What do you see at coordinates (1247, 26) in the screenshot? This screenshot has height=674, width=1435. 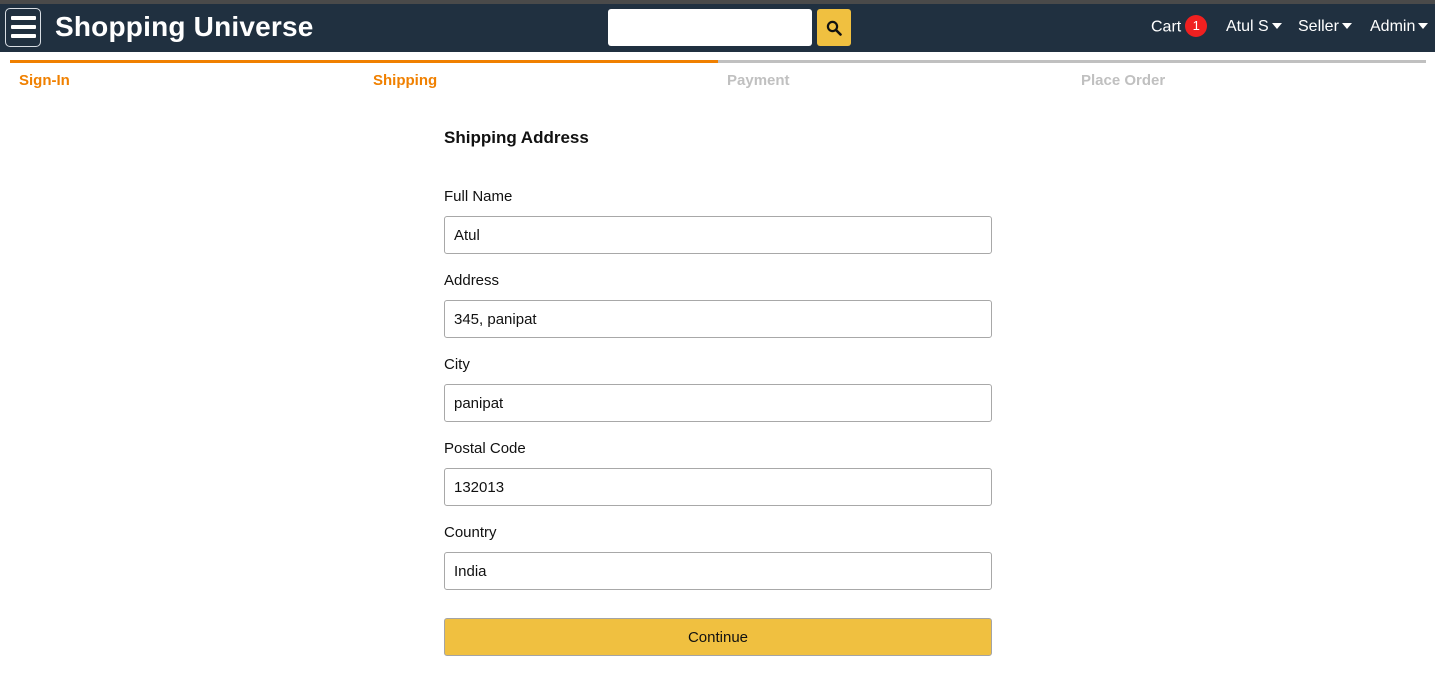 I see `user-menu-label: Atul S` at bounding box center [1247, 26].